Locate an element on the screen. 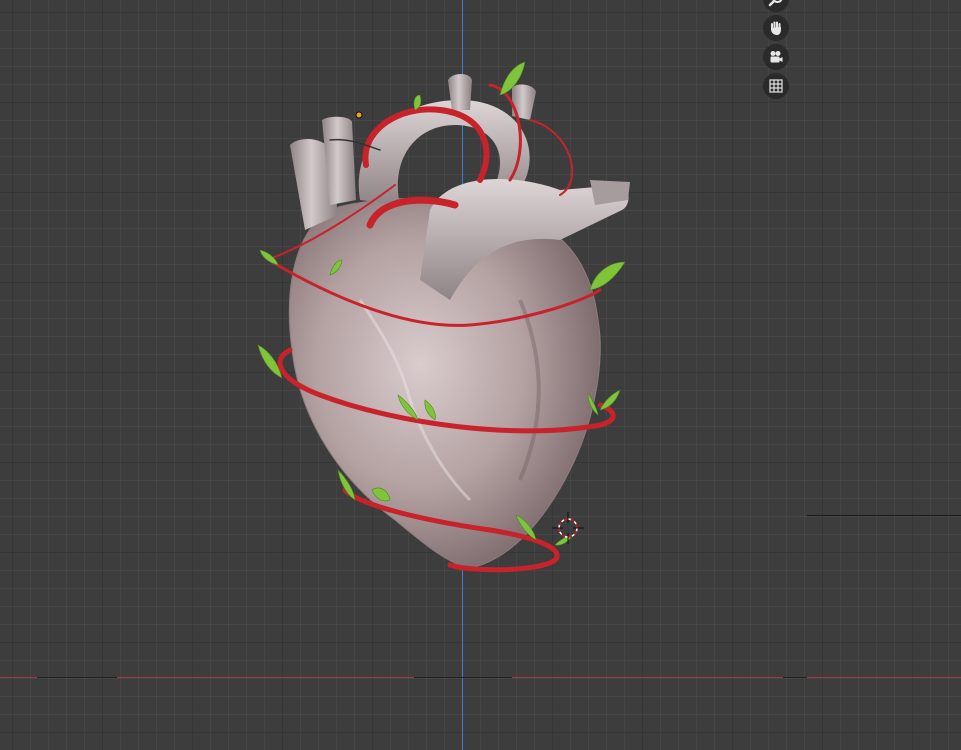 The width and height of the screenshot is (961, 750). 3d-cursor is located at coordinates (568, 528).